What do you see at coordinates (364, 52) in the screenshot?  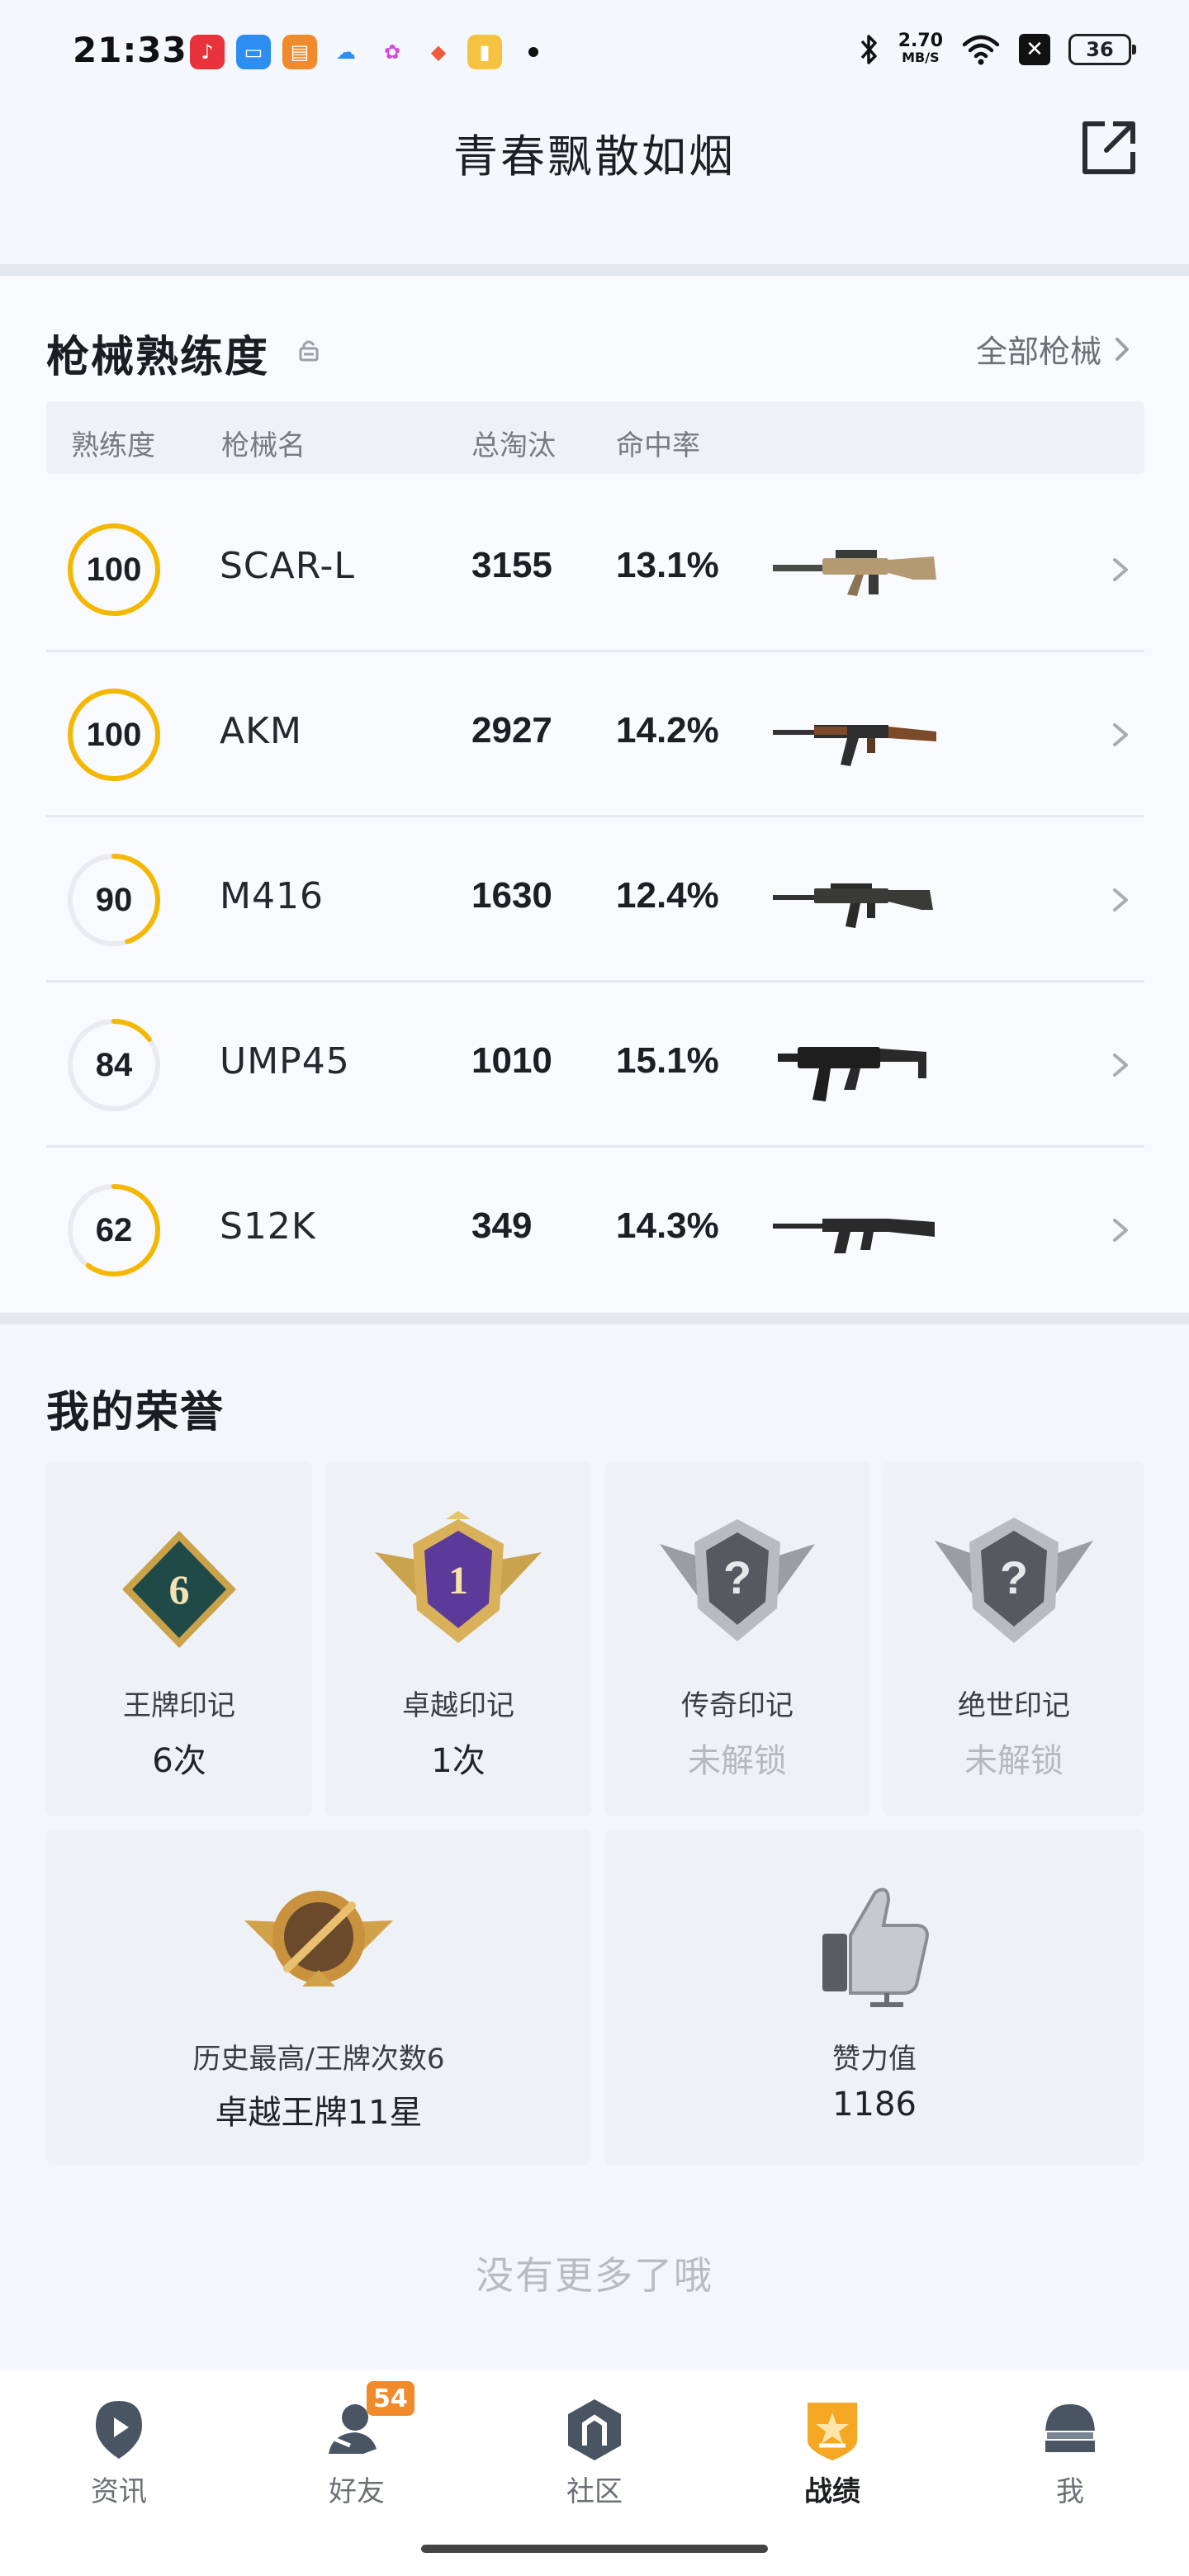 I see `notification-app-icons: ♪ ▭ ▤ ☁ ✿ ◆ ▮` at bounding box center [364, 52].